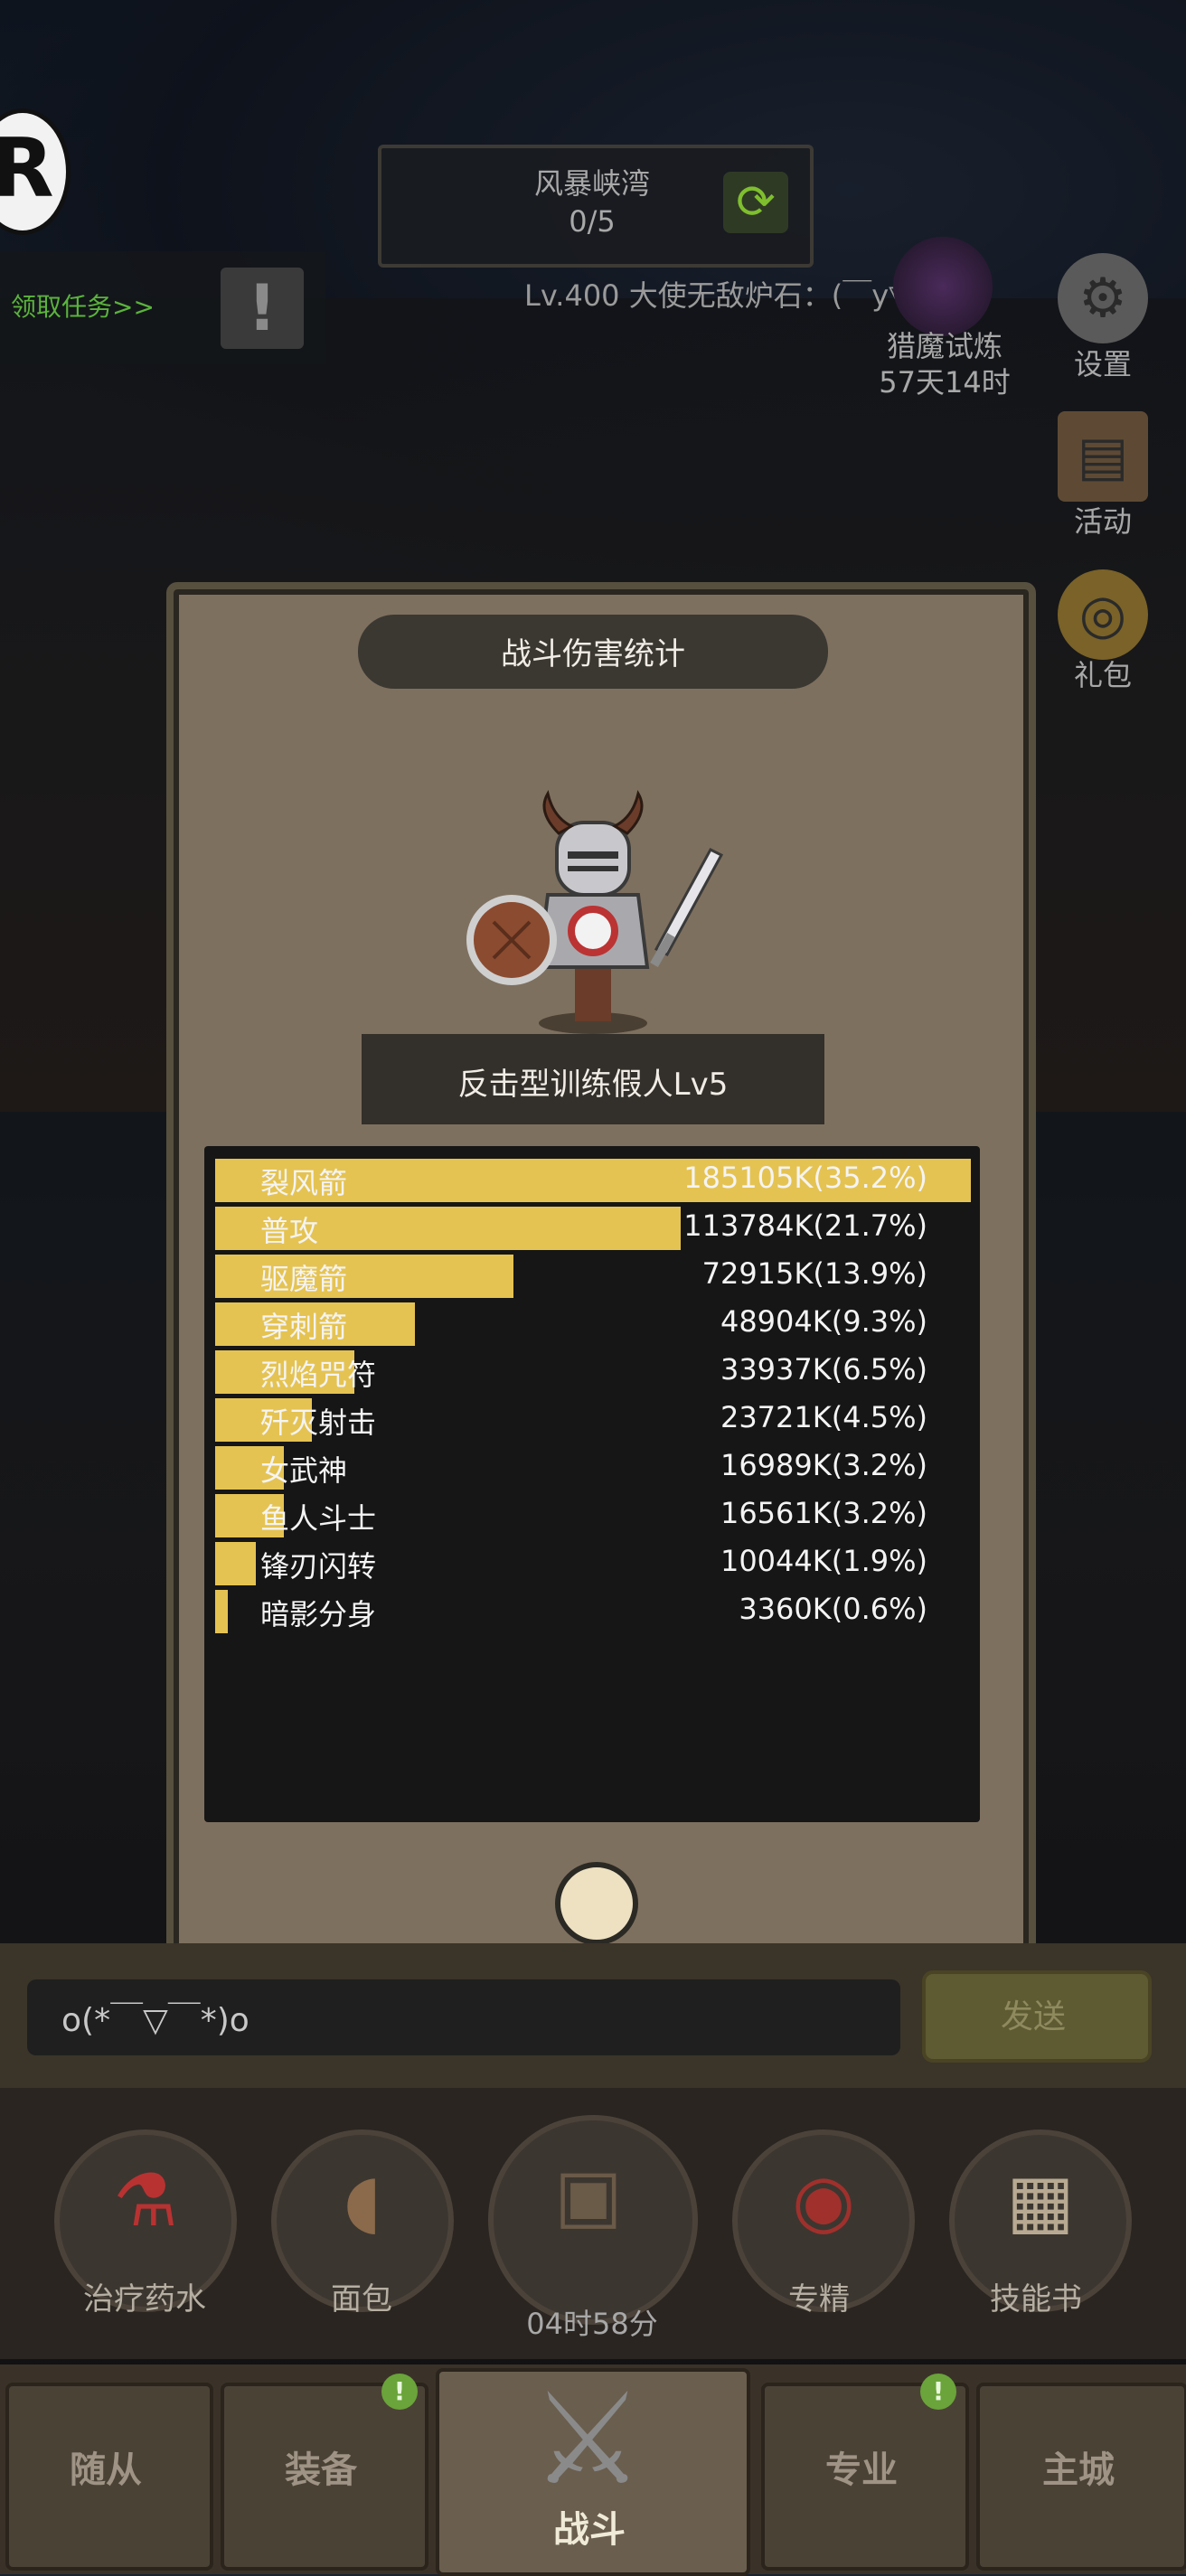 The width and height of the screenshot is (1186, 2576). I want to click on damage-value: 33937K(6.5%), so click(823, 1370).